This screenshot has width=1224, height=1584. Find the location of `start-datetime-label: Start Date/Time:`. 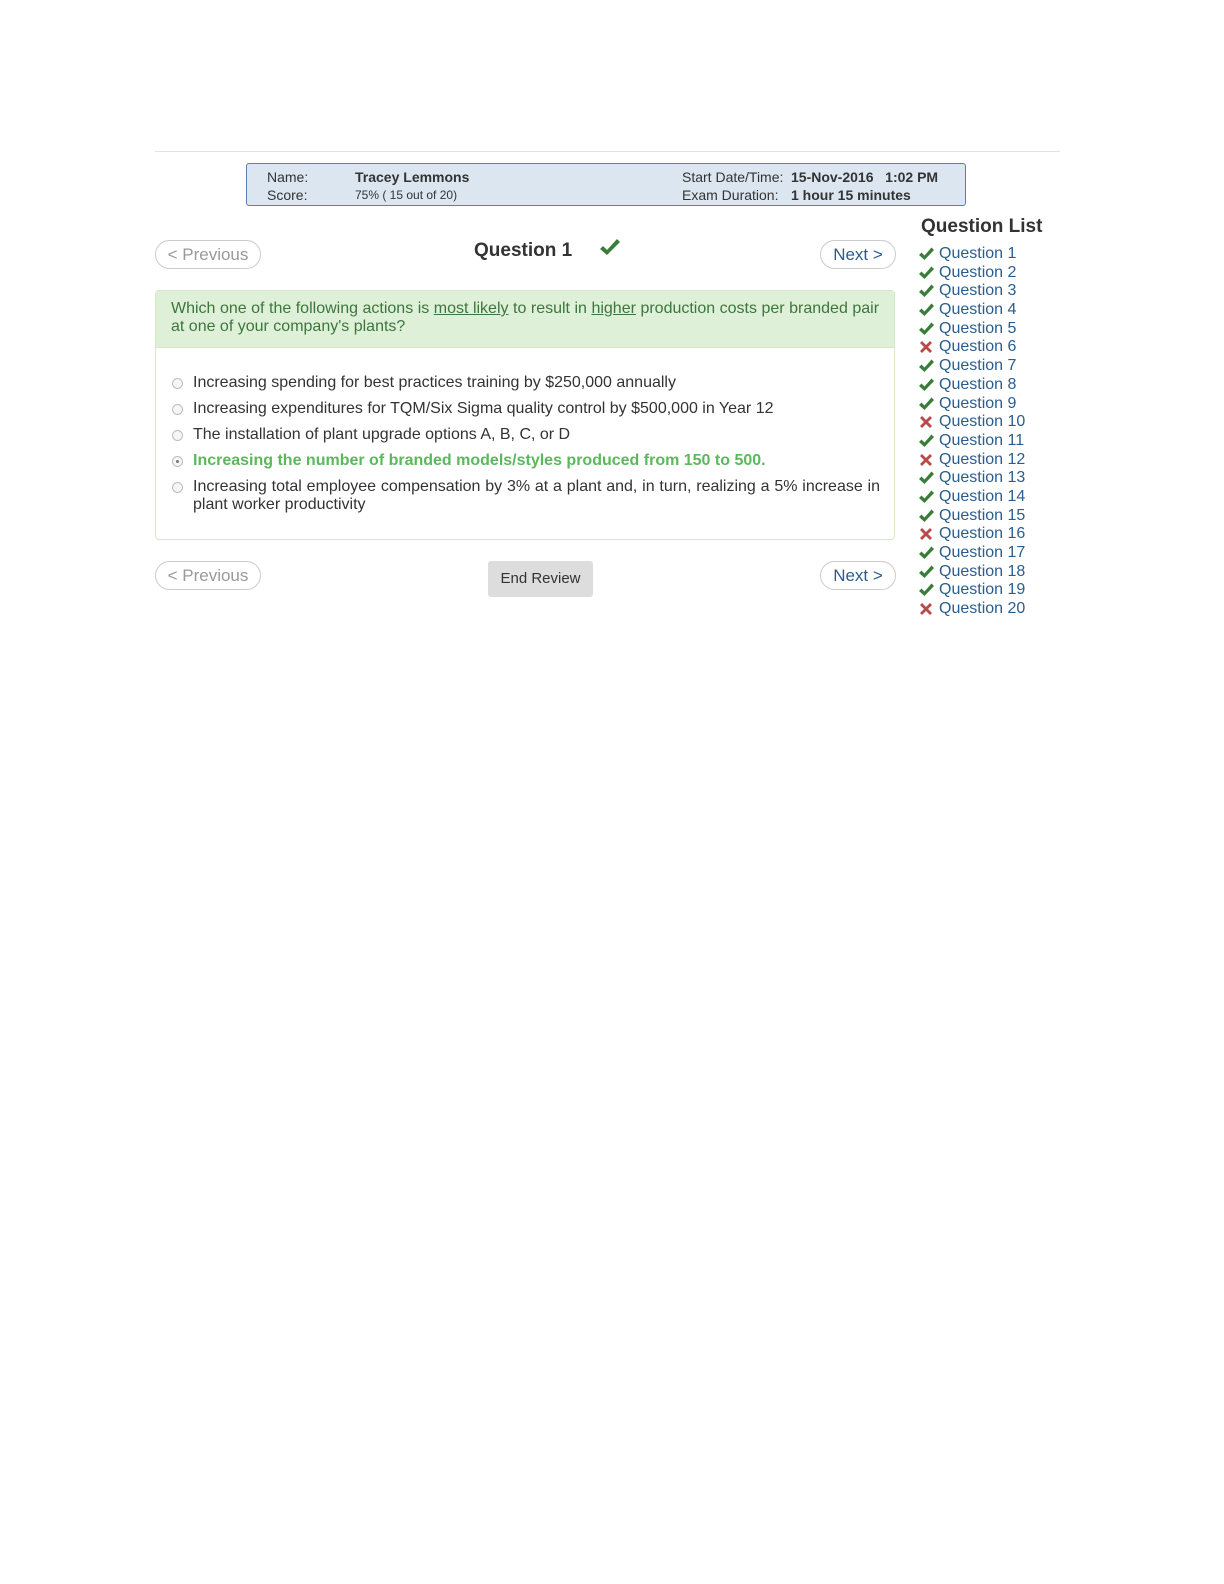

start-datetime-label: Start Date/Time: is located at coordinates (733, 177).